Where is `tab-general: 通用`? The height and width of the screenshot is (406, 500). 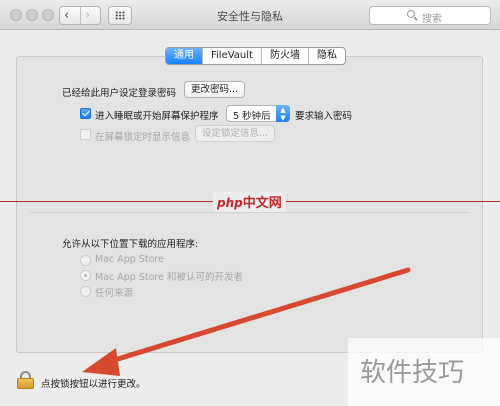 tab-general: 通用 is located at coordinates (184, 56).